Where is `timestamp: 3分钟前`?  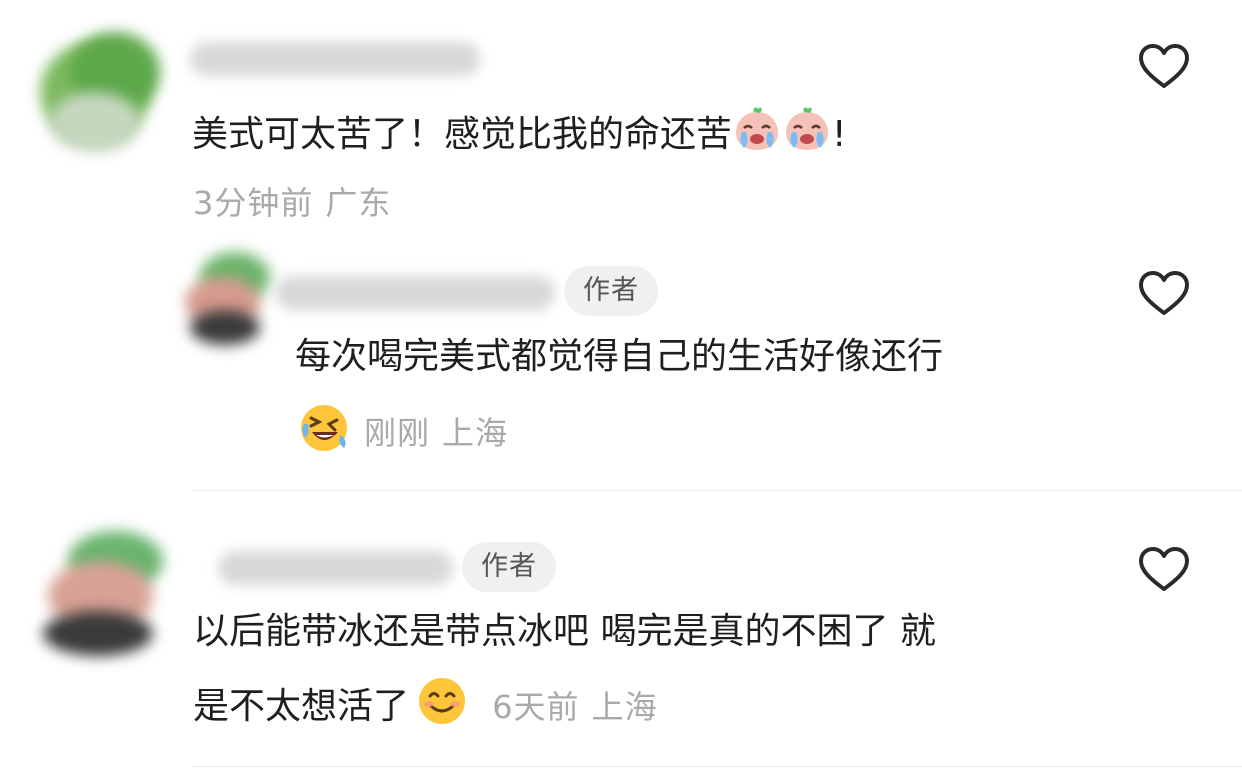
timestamp: 3分钟前 is located at coordinates (253, 203).